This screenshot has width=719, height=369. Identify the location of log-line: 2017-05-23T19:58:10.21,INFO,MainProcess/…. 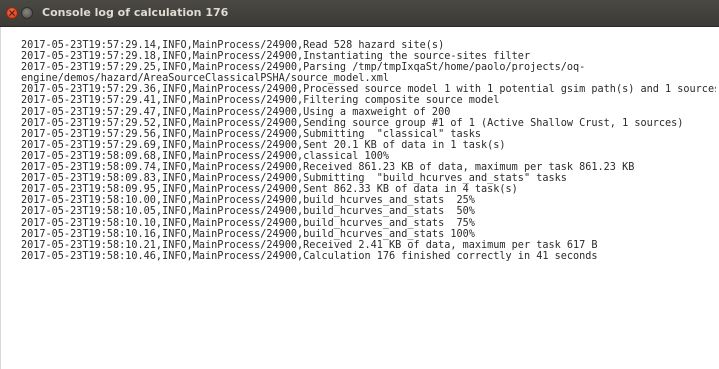
(309, 245).